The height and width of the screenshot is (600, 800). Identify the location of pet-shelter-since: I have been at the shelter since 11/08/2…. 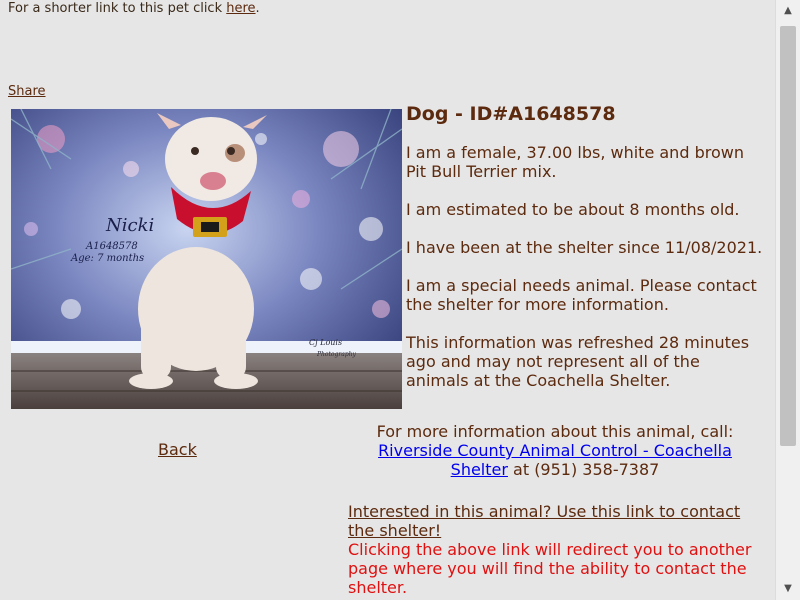
(584, 247).